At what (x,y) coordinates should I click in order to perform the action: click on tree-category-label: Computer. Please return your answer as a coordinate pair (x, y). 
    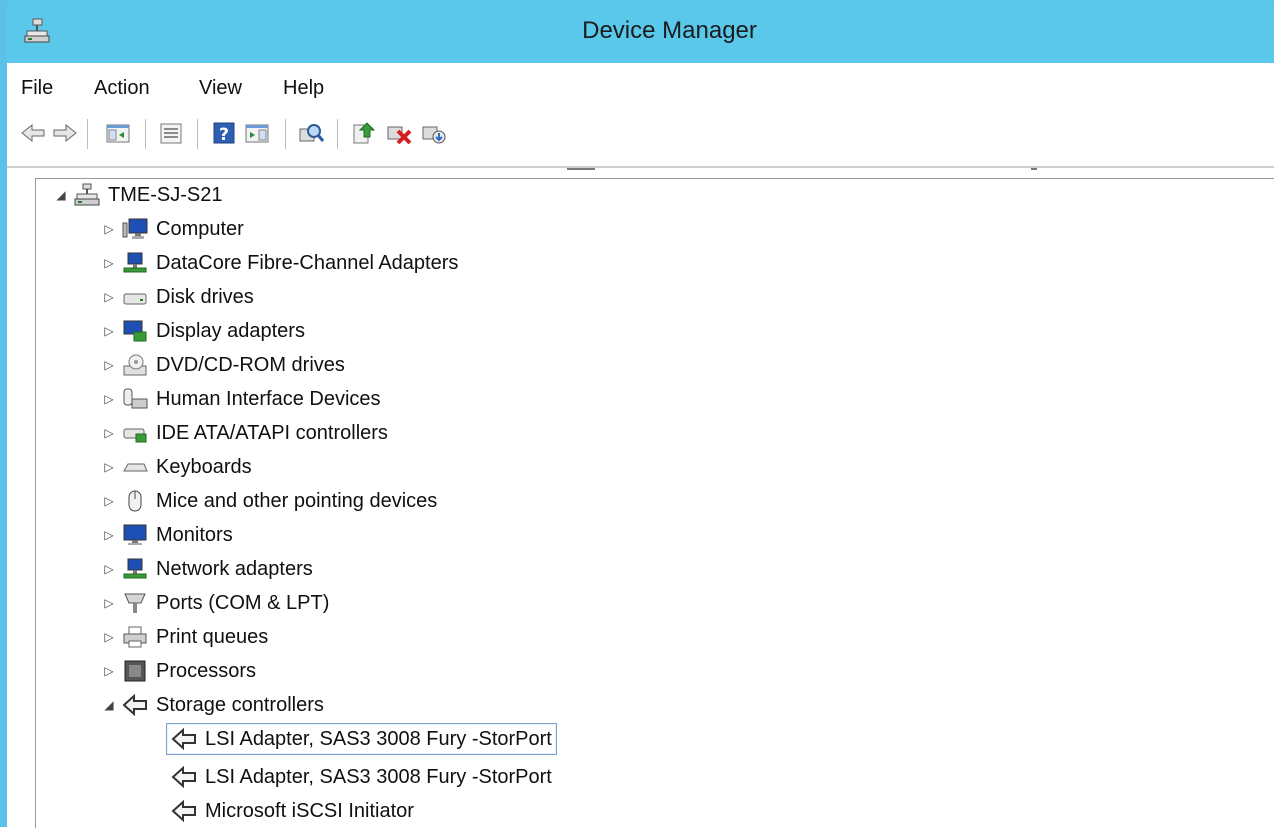
    Looking at the image, I should click on (200, 228).